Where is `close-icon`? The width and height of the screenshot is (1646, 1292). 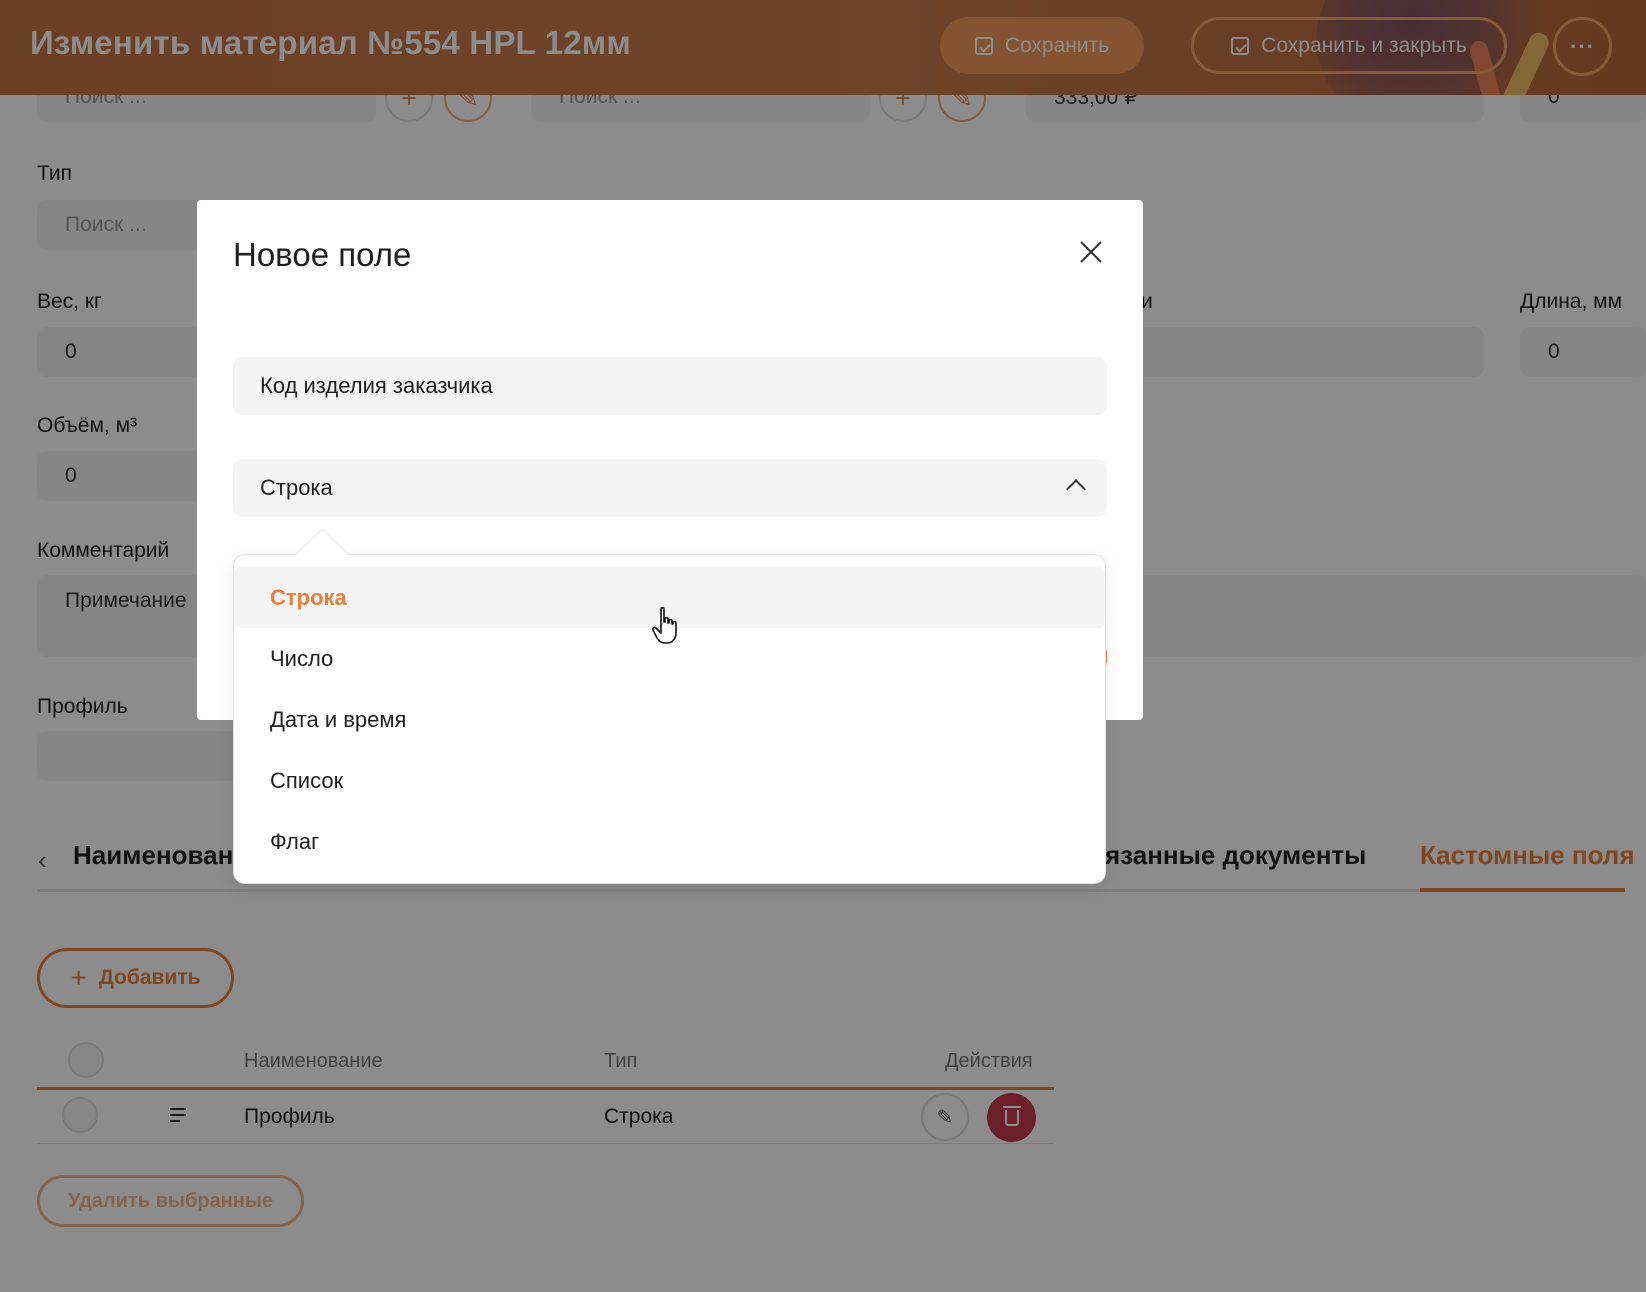
close-icon is located at coordinates (1091, 252).